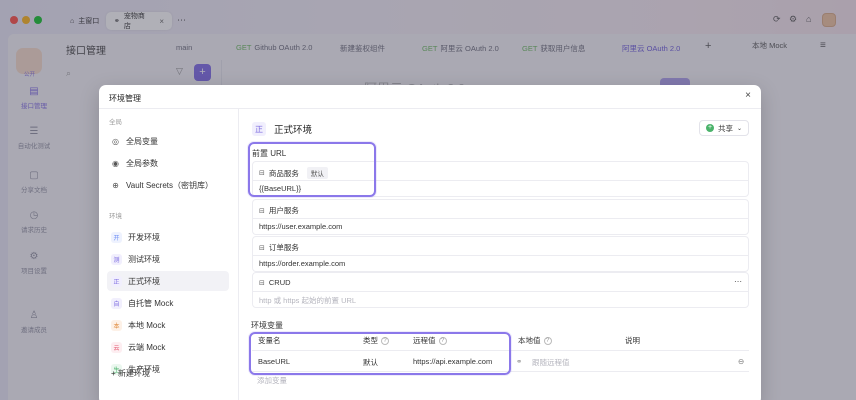 The width and height of the screenshot is (856, 400). Describe the element at coordinates (168, 163) in the screenshot. I see `sidebar-item-global-params: ◉ 全局参数` at that location.